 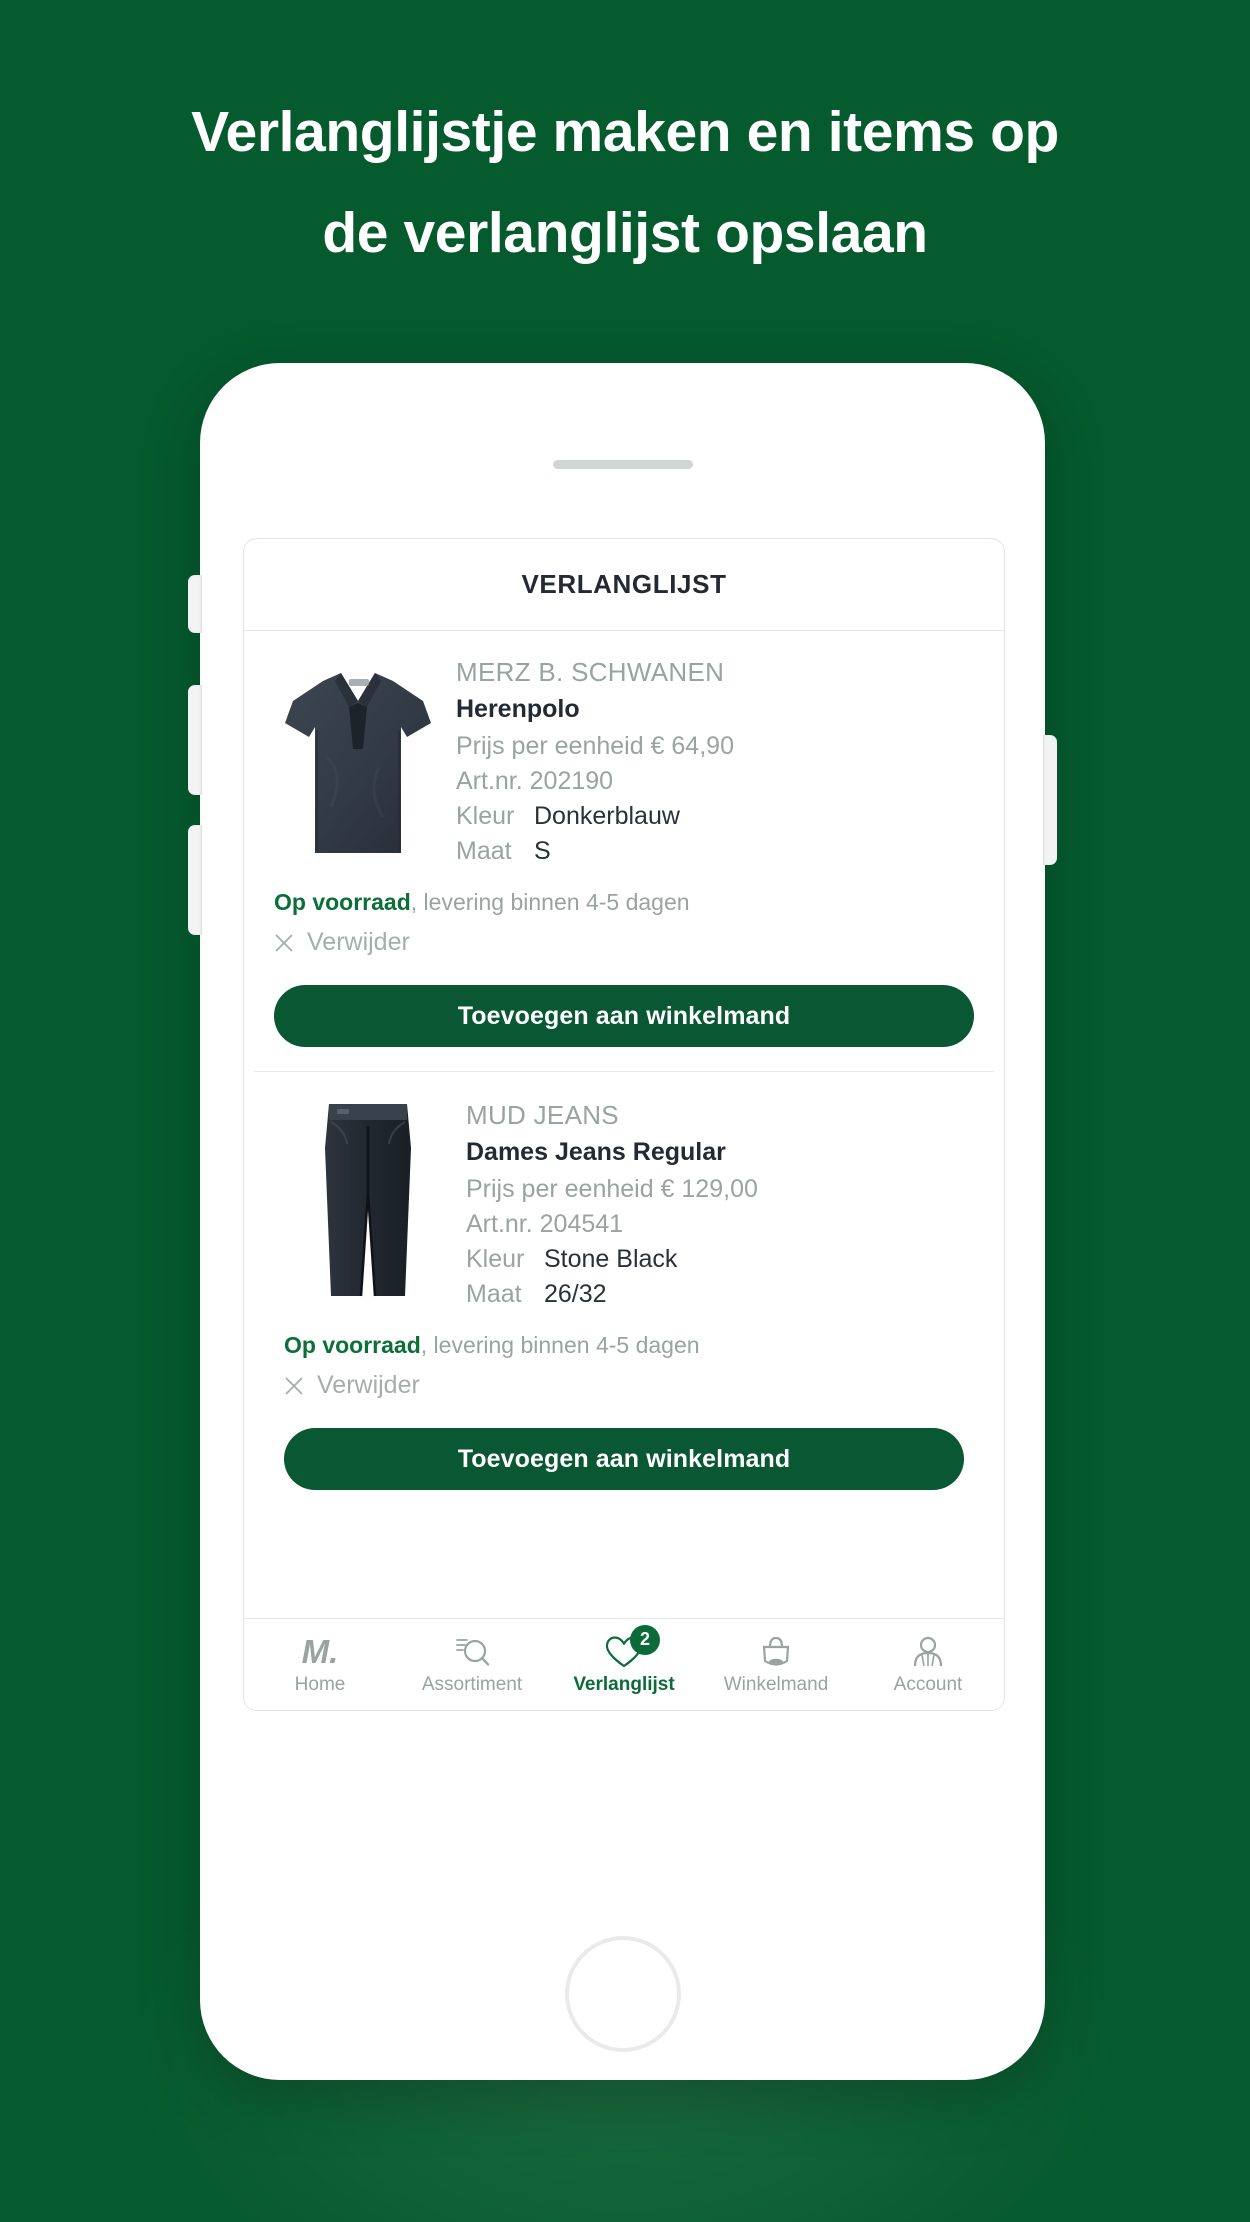 I want to click on item-brand: MERZ B. SCHWANEN, so click(x=590, y=672).